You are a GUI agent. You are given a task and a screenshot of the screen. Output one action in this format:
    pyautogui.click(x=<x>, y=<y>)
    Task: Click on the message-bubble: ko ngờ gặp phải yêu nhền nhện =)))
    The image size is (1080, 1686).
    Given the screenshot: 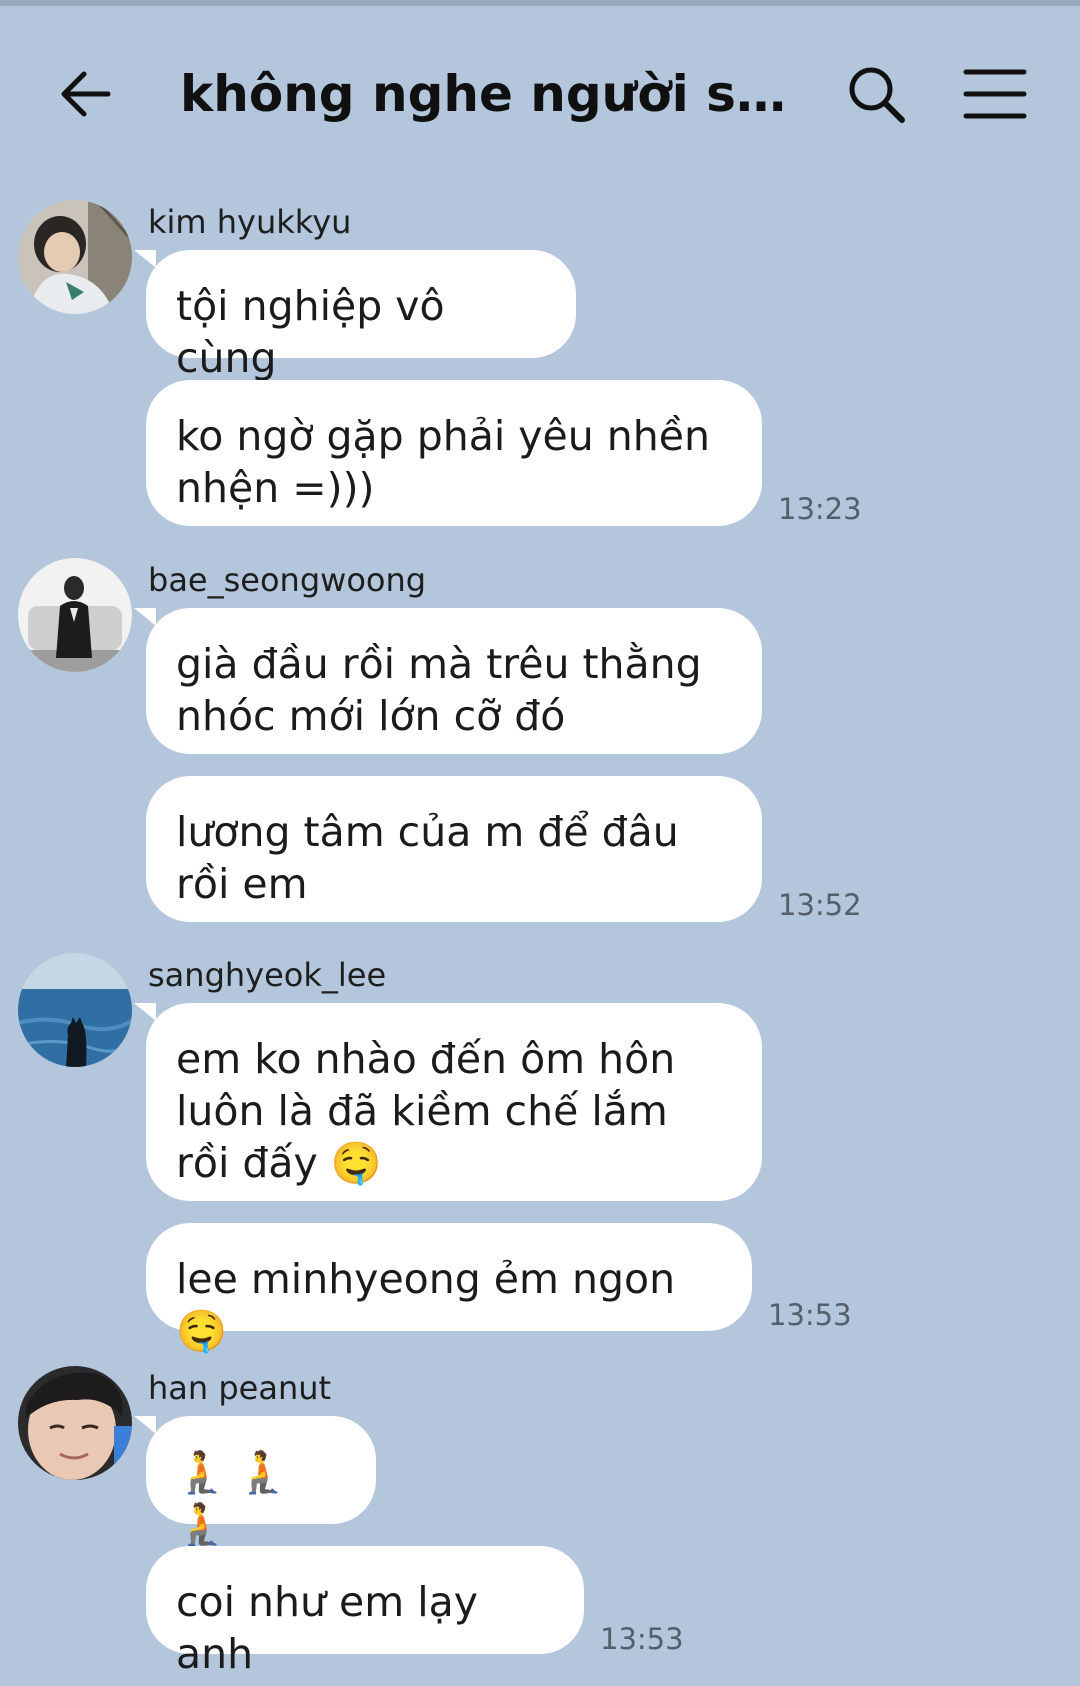 What is the action you would take?
    pyautogui.click(x=454, y=453)
    